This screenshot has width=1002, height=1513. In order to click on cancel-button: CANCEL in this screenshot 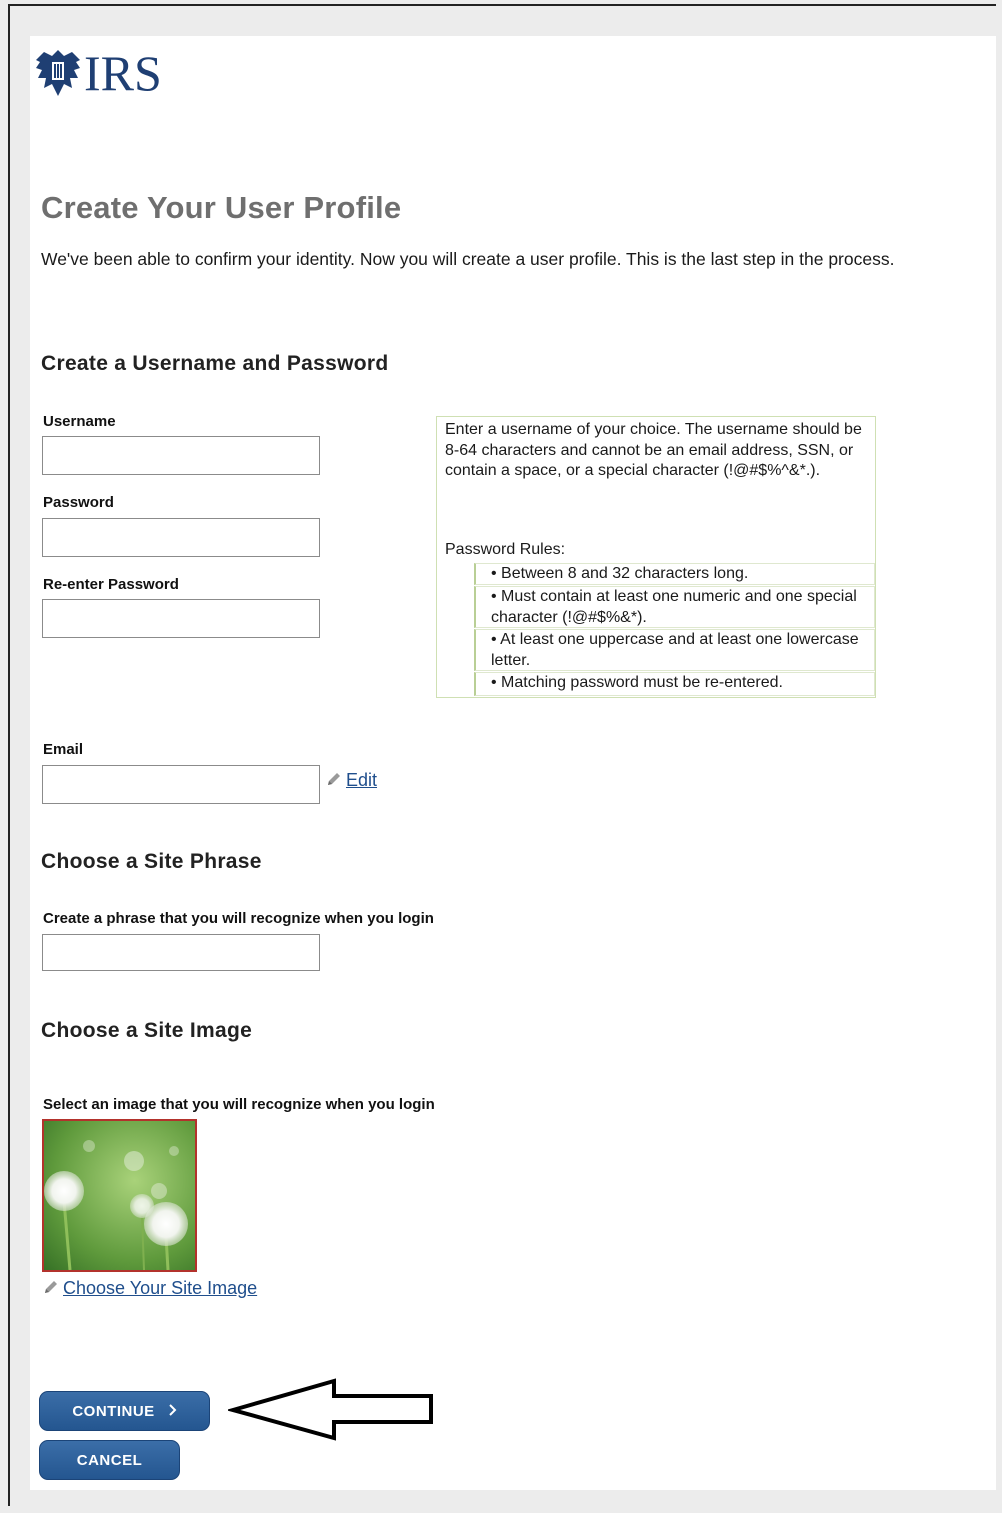, I will do `click(109, 1460)`.